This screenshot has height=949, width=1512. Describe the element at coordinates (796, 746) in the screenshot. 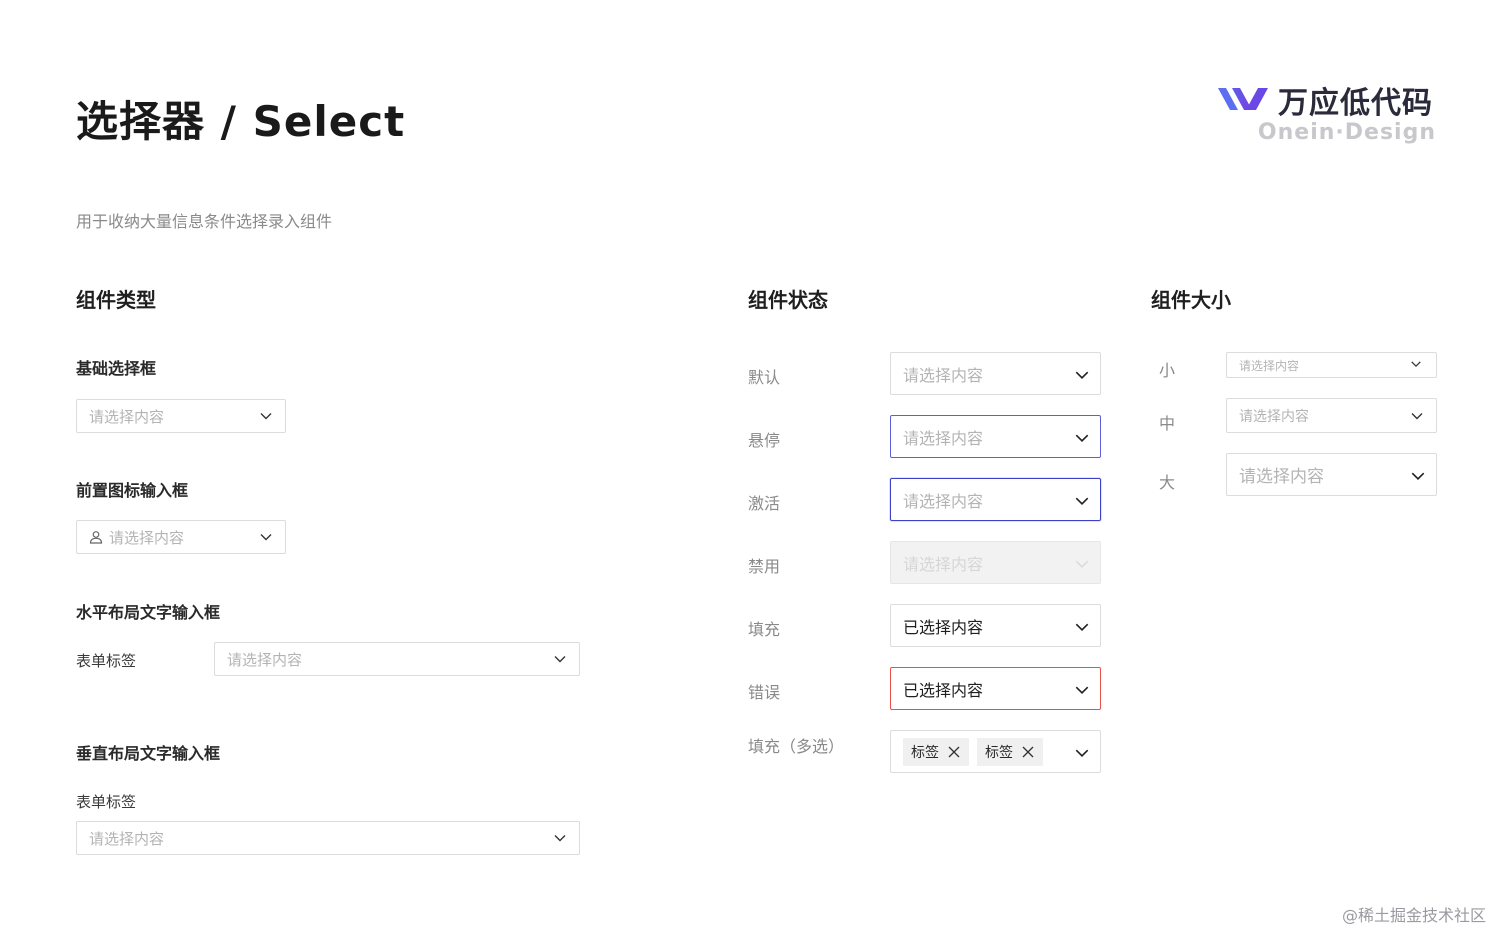

I see `state-label-multi: 填充（多选）` at that location.